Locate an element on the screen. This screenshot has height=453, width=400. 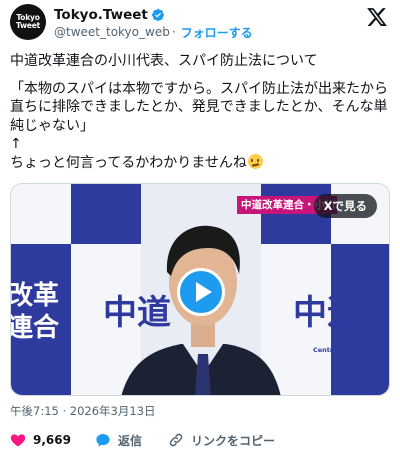
reply-button: 返信 is located at coordinates (118, 440).